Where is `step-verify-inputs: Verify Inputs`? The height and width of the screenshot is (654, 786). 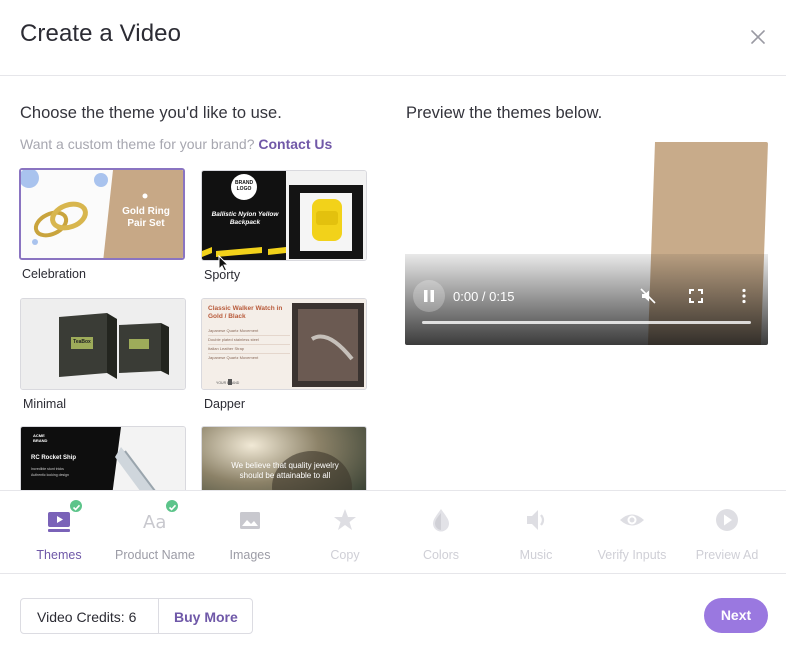 step-verify-inputs: Verify Inputs is located at coordinates (632, 533).